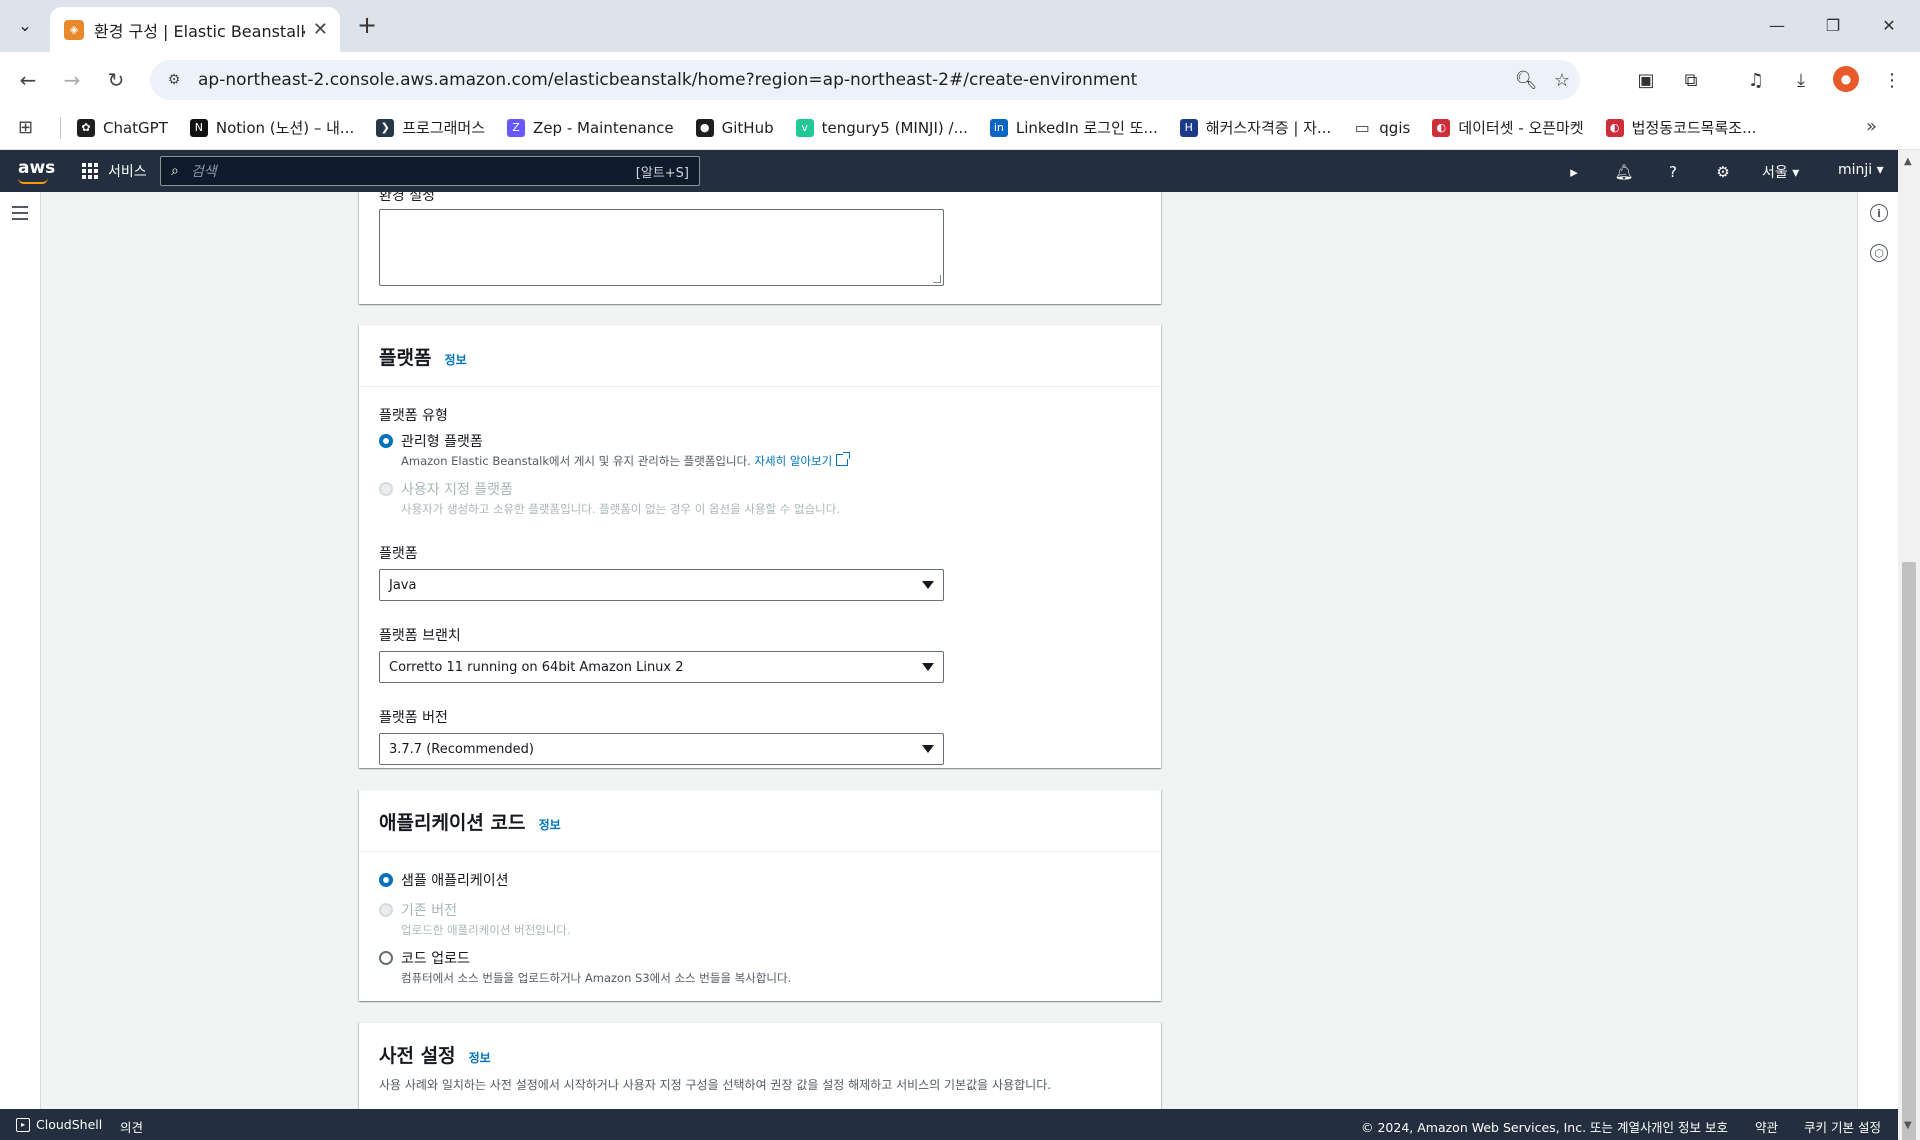 The height and width of the screenshot is (1140, 1920). Describe the element at coordinates (386, 880) in the screenshot. I see `sample-application-radio` at that location.